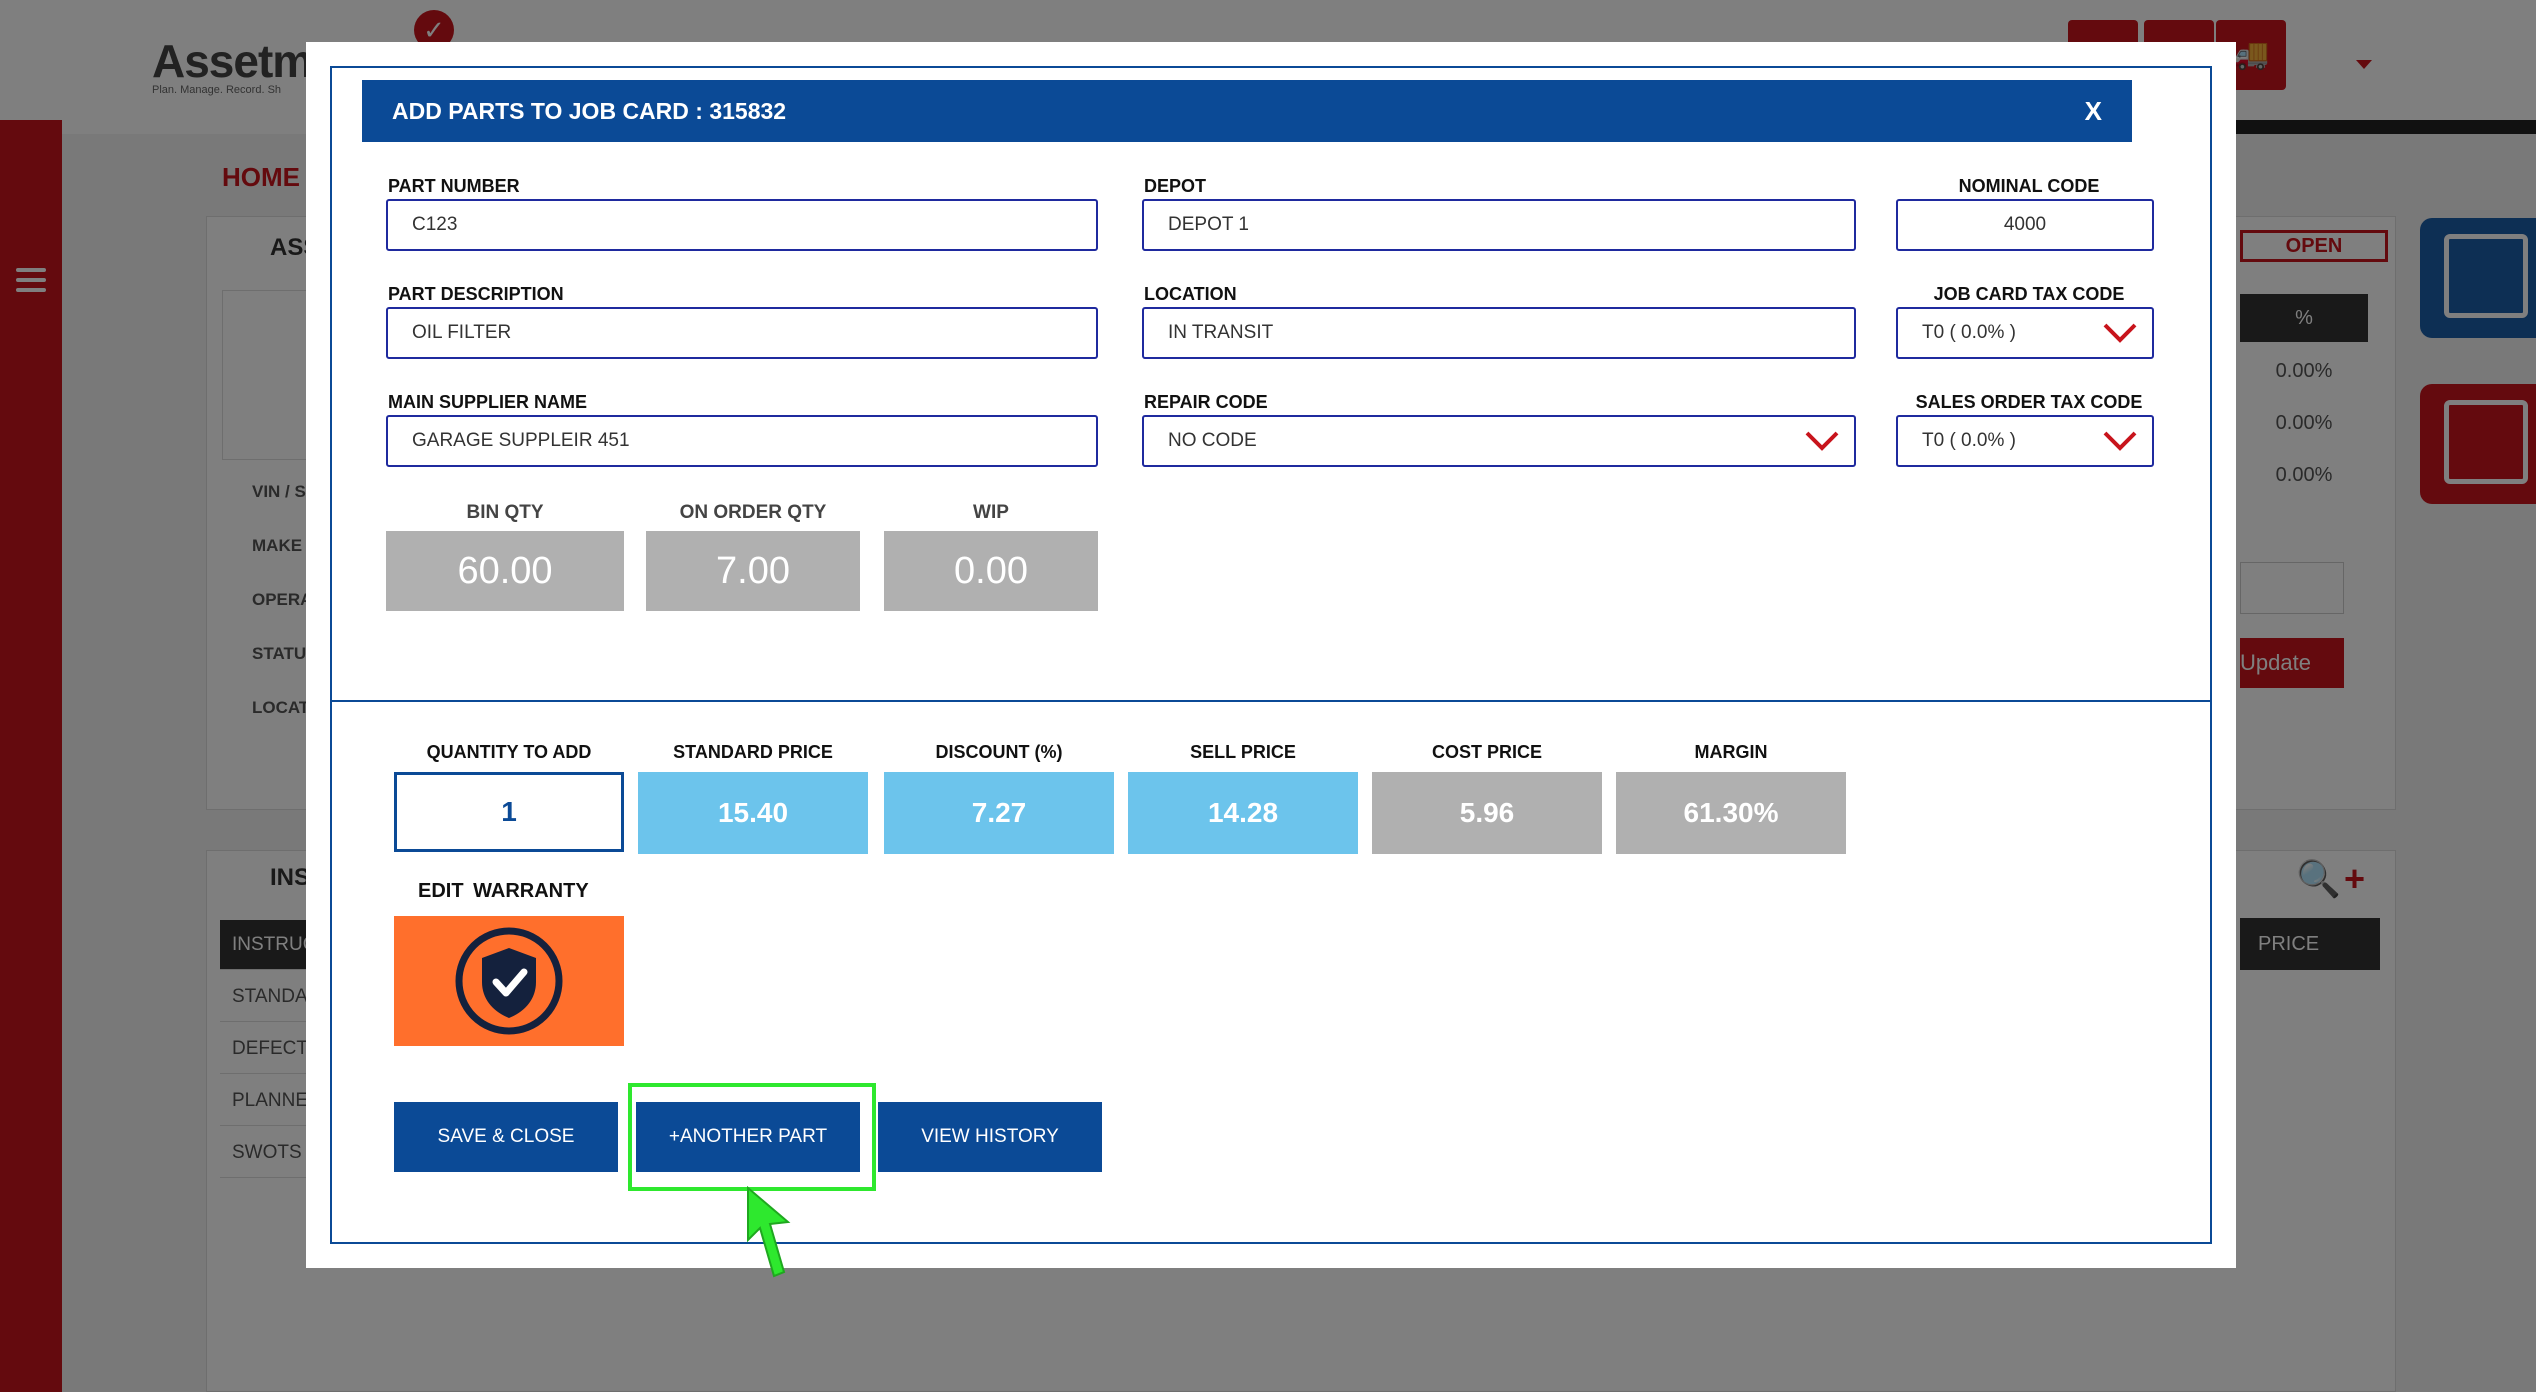 The width and height of the screenshot is (2536, 1392). What do you see at coordinates (505, 571) in the screenshot?
I see `bin-qty-value: 60.00` at bounding box center [505, 571].